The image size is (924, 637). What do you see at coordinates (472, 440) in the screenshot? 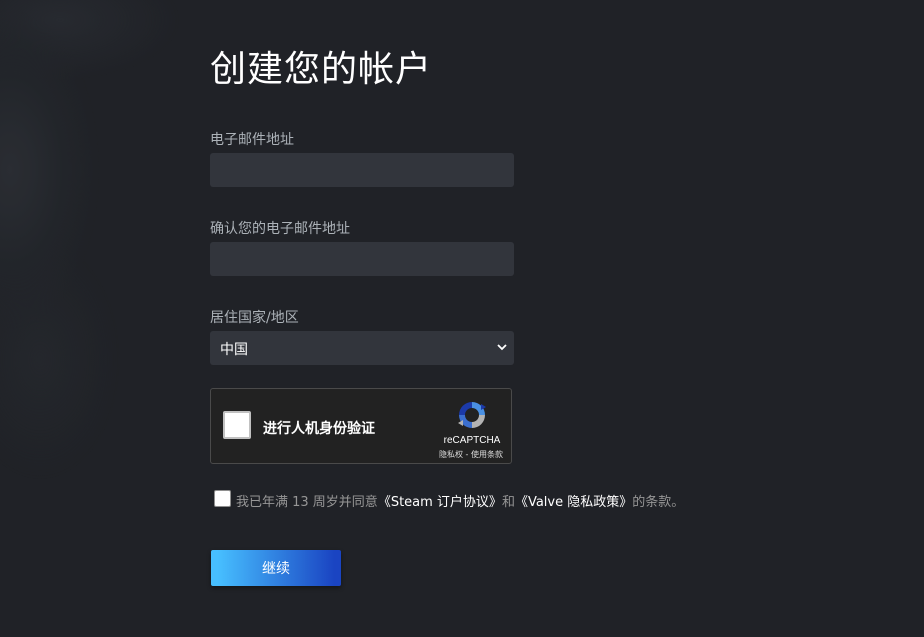
I see `recaptcha-brand: reCAPTCHA` at bounding box center [472, 440].